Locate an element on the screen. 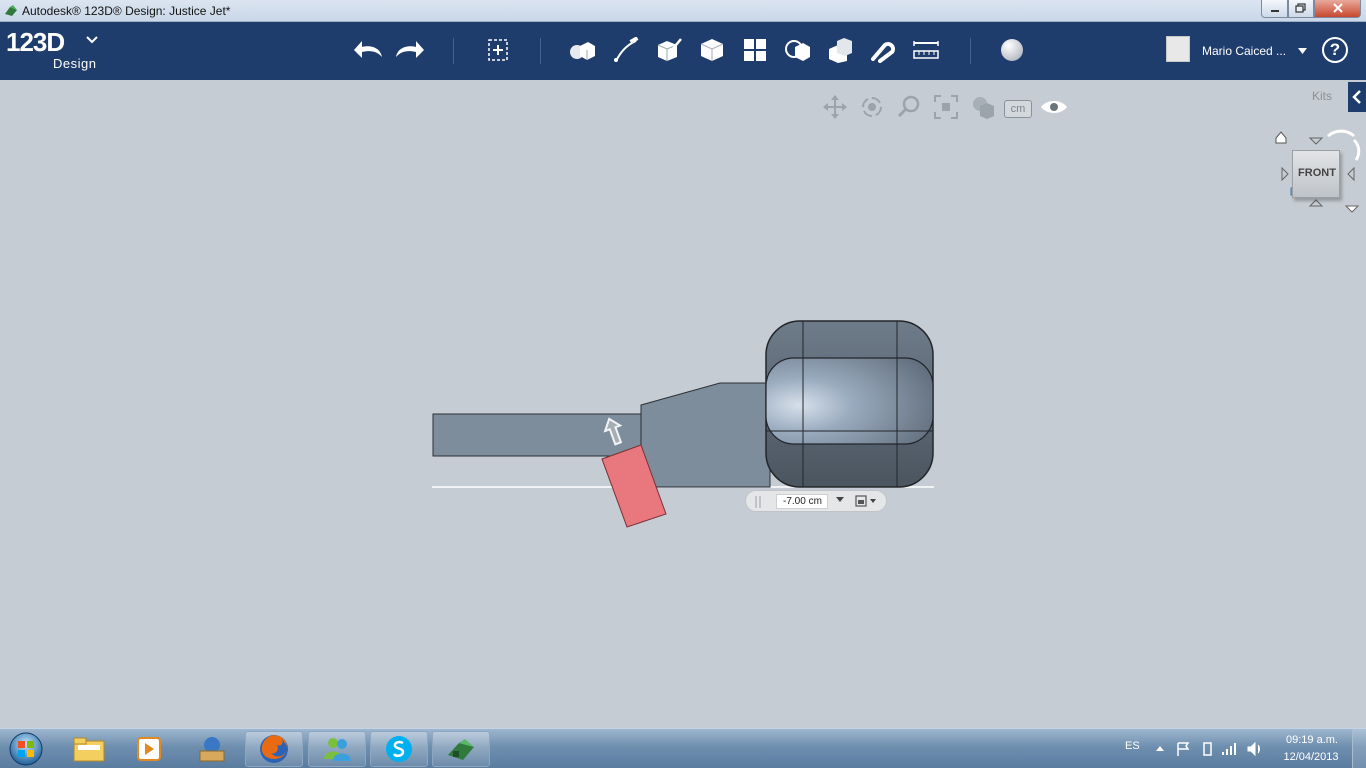  eye-icon is located at coordinates (1054, 107).